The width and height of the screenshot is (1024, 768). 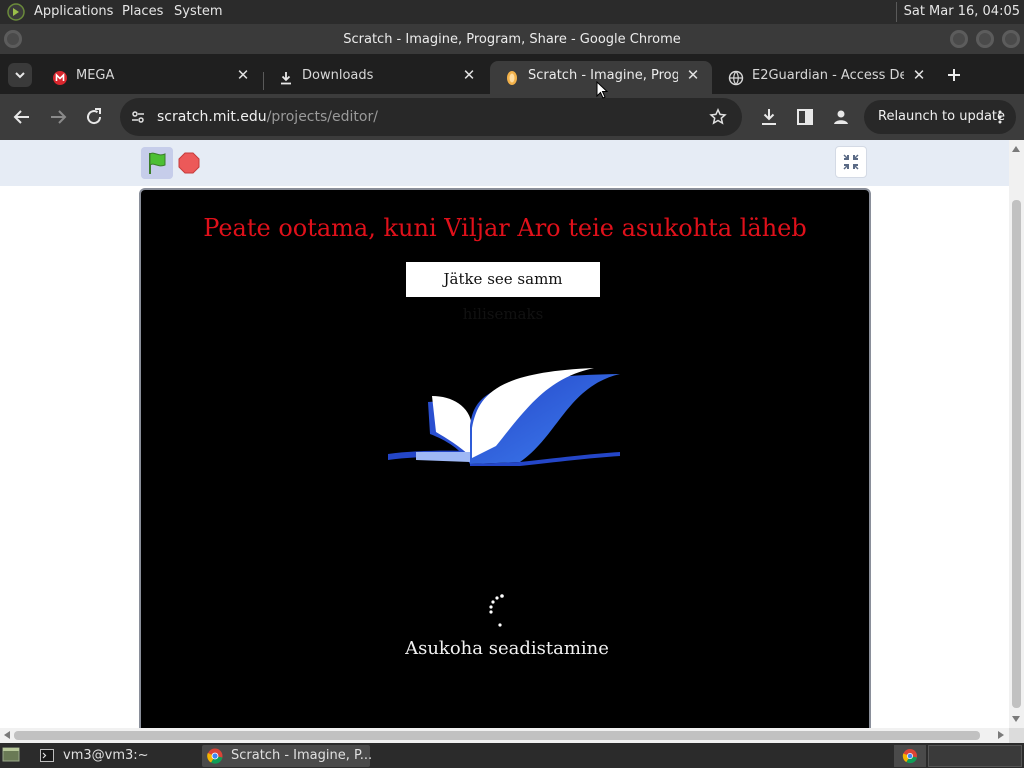 I want to click on horizontal-scroll-thumb, so click(x=497, y=735).